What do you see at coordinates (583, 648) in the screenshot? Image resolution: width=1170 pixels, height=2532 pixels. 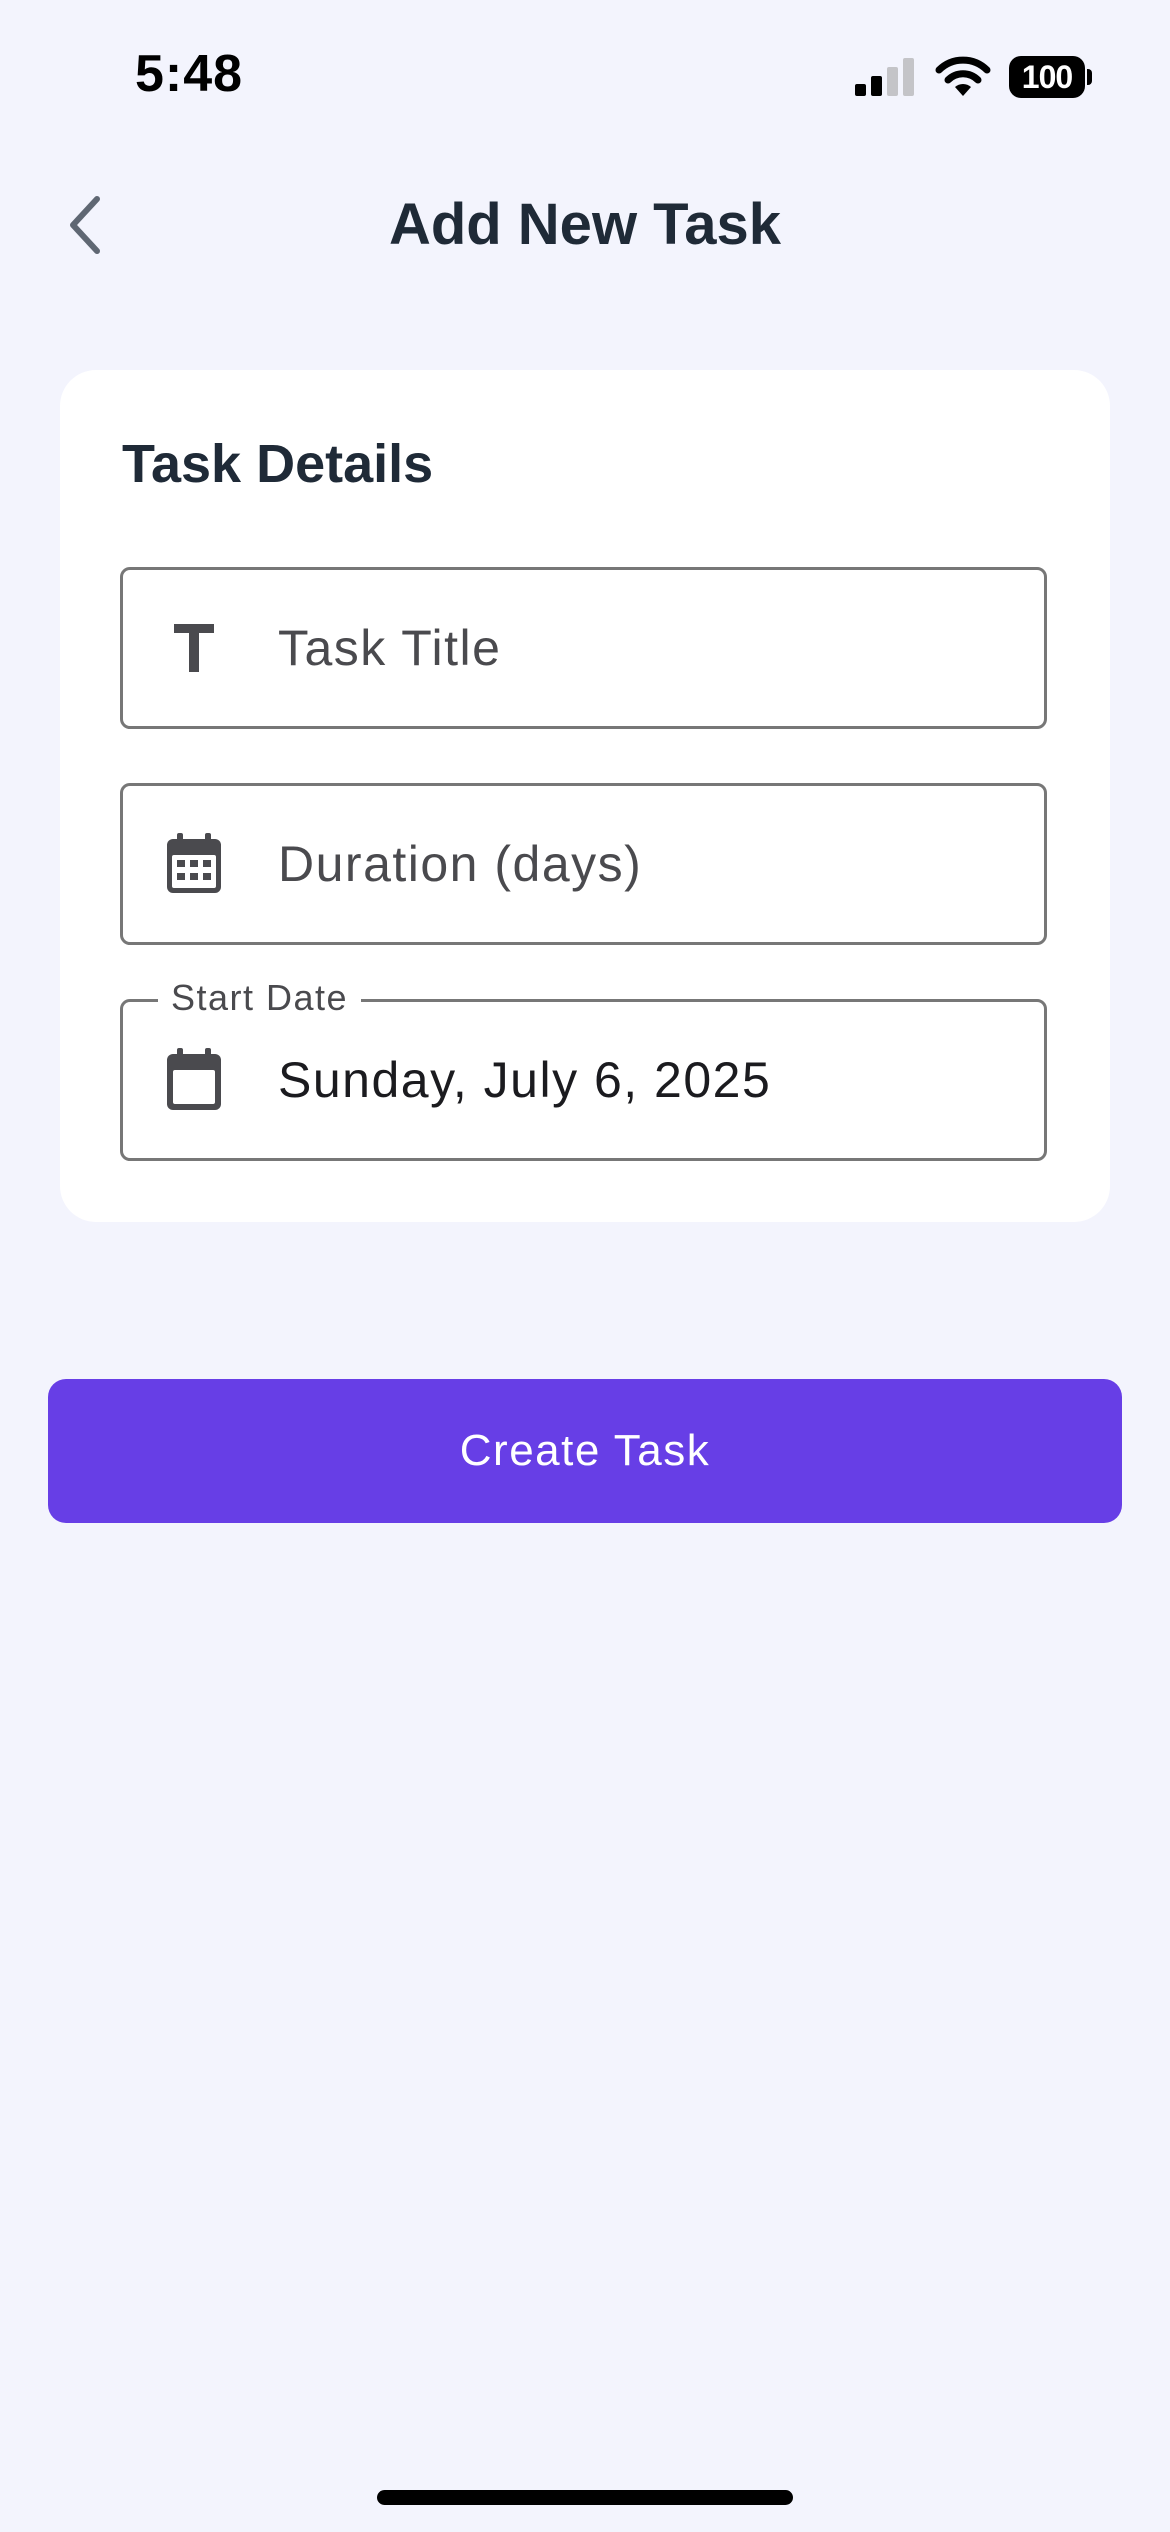 I see `task-title-field: Task Title` at bounding box center [583, 648].